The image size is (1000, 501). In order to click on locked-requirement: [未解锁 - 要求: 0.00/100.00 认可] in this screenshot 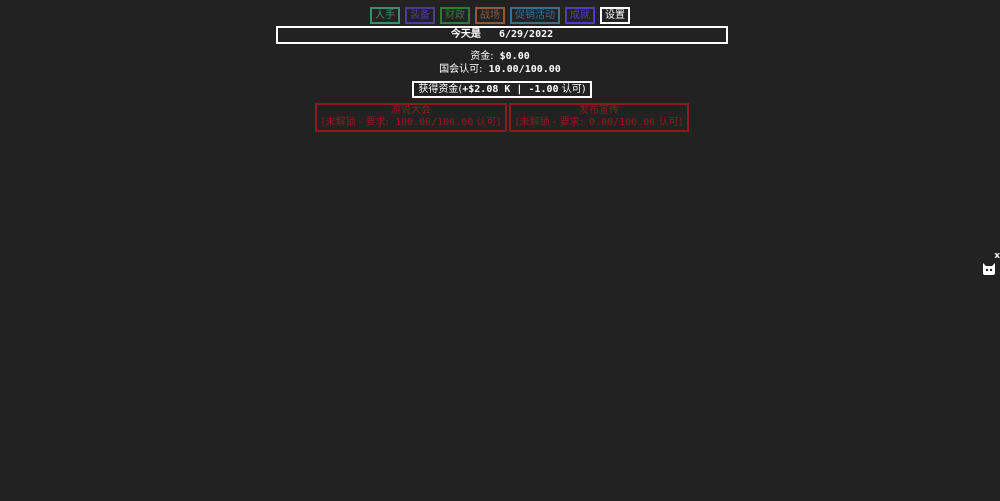, I will do `click(599, 123)`.